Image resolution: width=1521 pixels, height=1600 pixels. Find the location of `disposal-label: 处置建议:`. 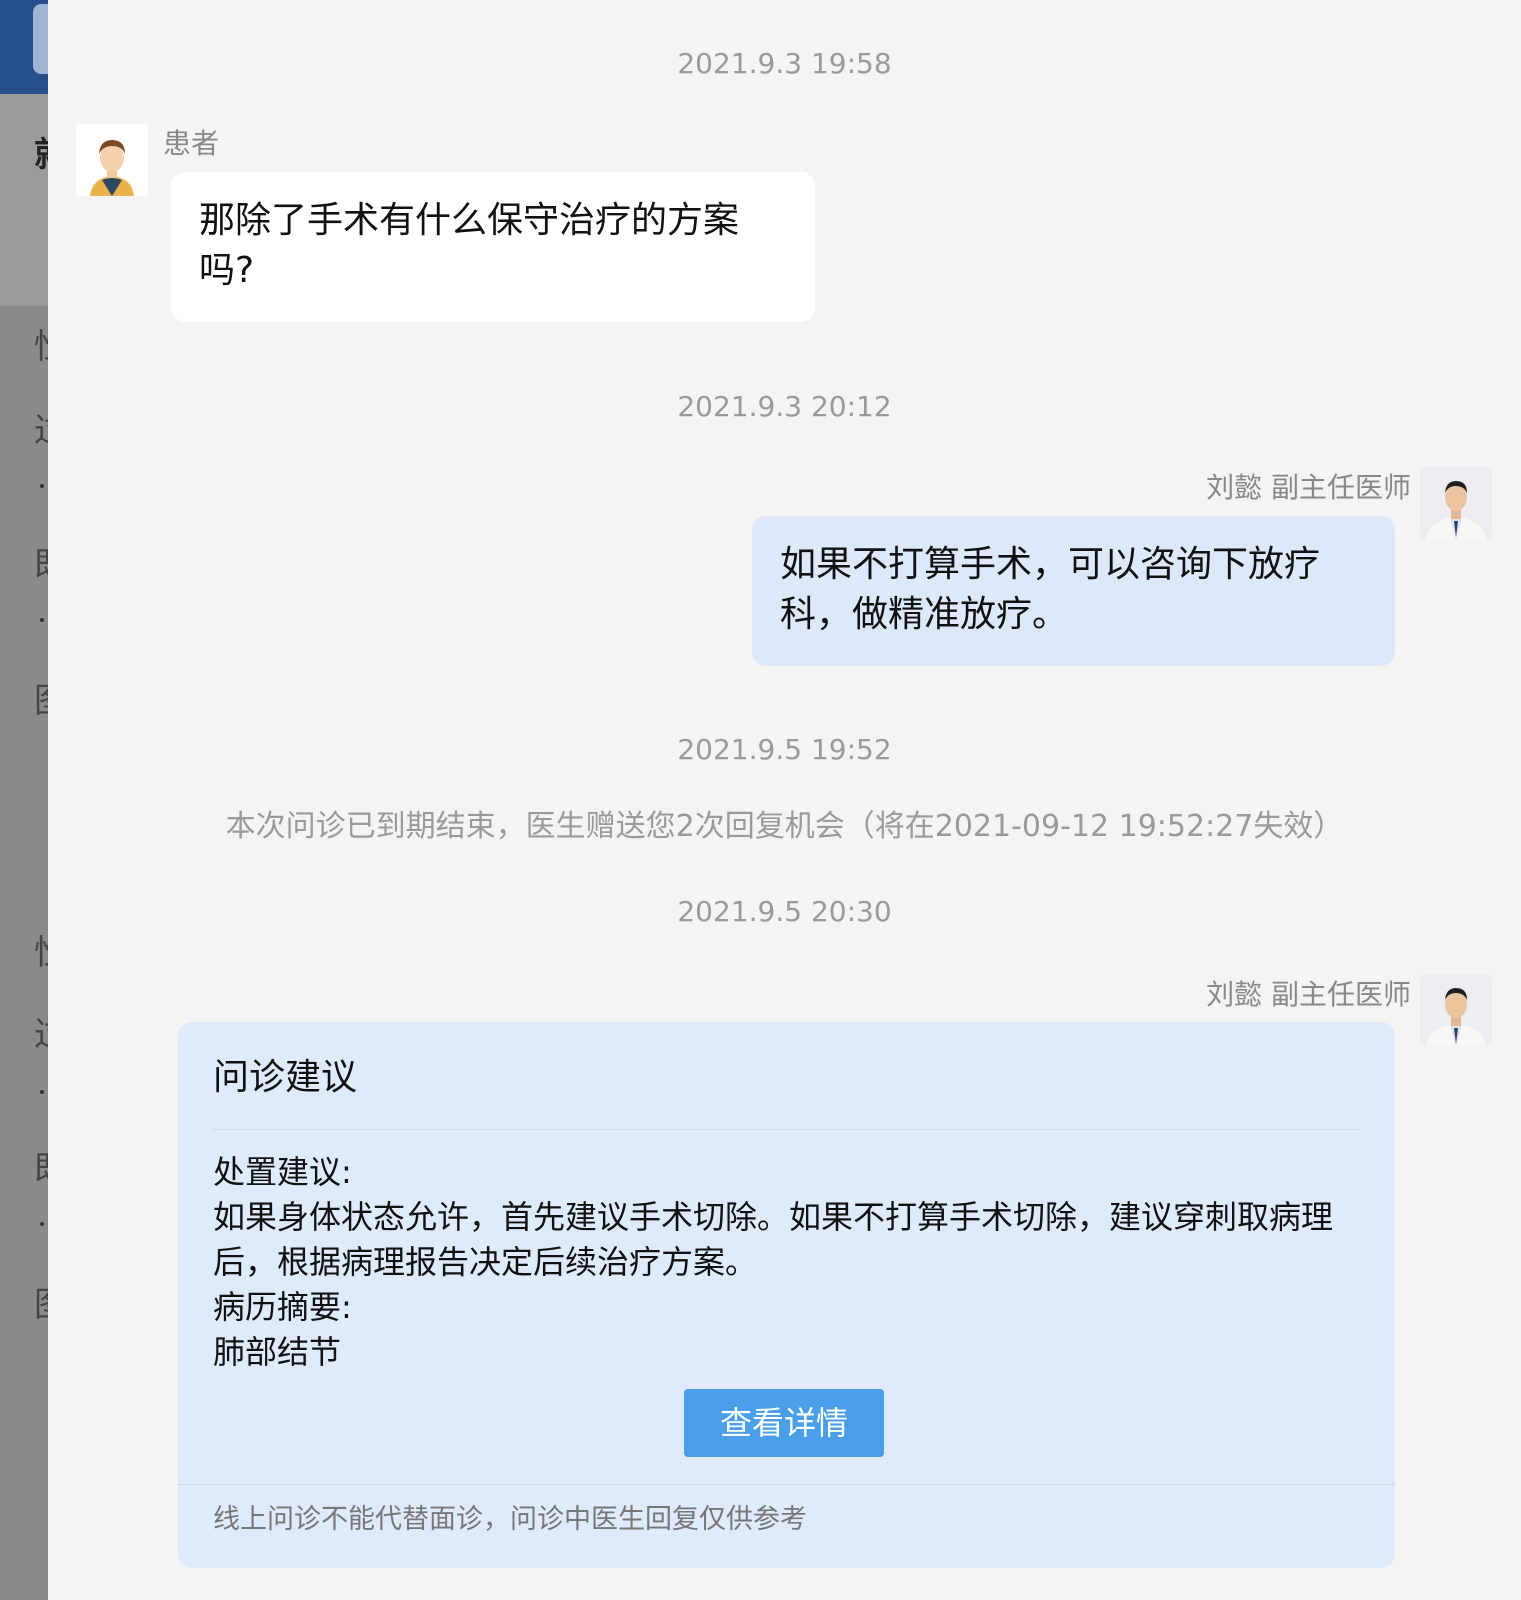

disposal-label: 处置建议: is located at coordinates (282, 1172).